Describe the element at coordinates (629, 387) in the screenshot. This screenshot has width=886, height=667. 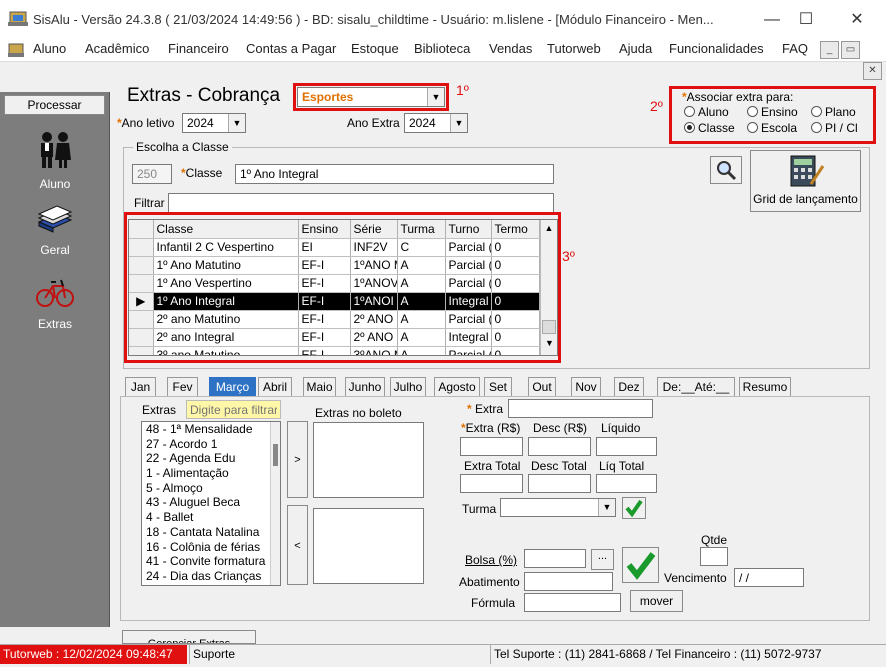
I see `tab-dez: Dez` at that location.